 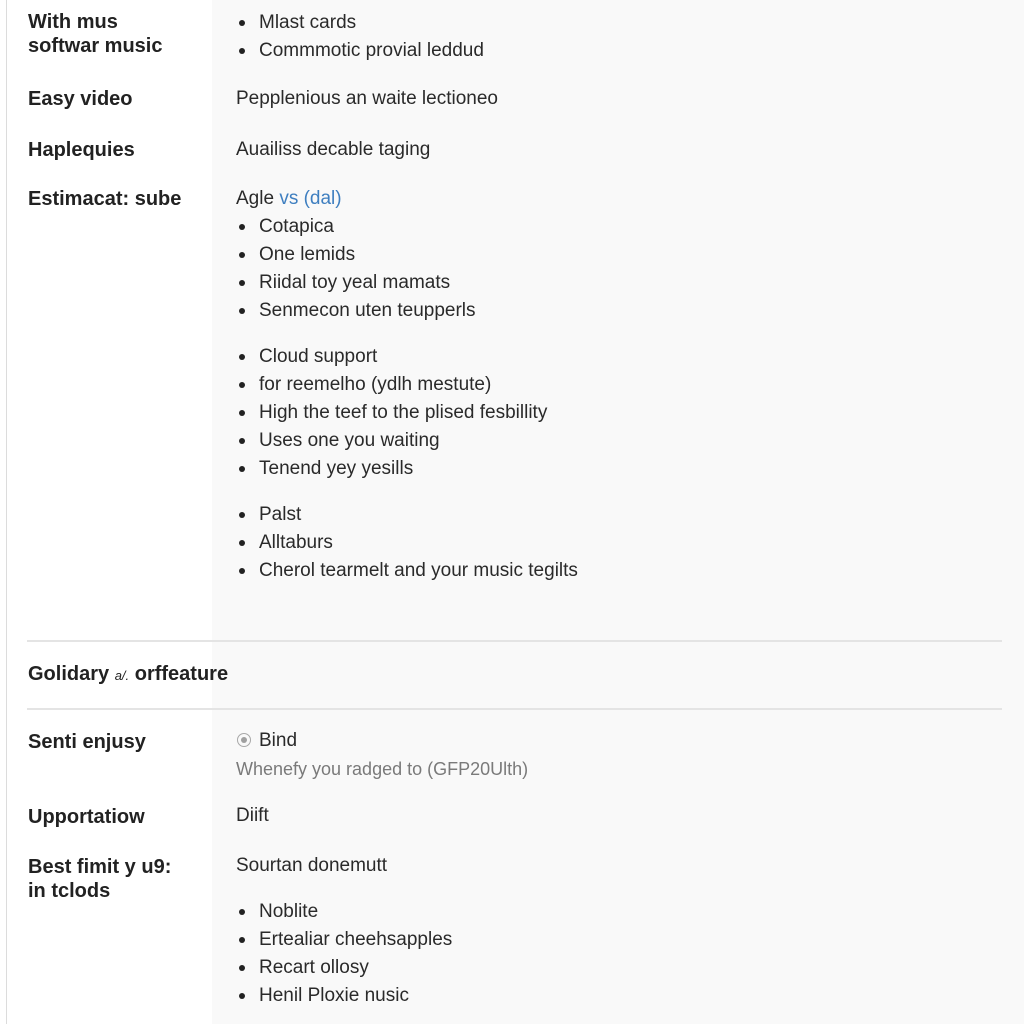 I want to click on list-item: Tenend yey yesills, so click(x=407, y=469).